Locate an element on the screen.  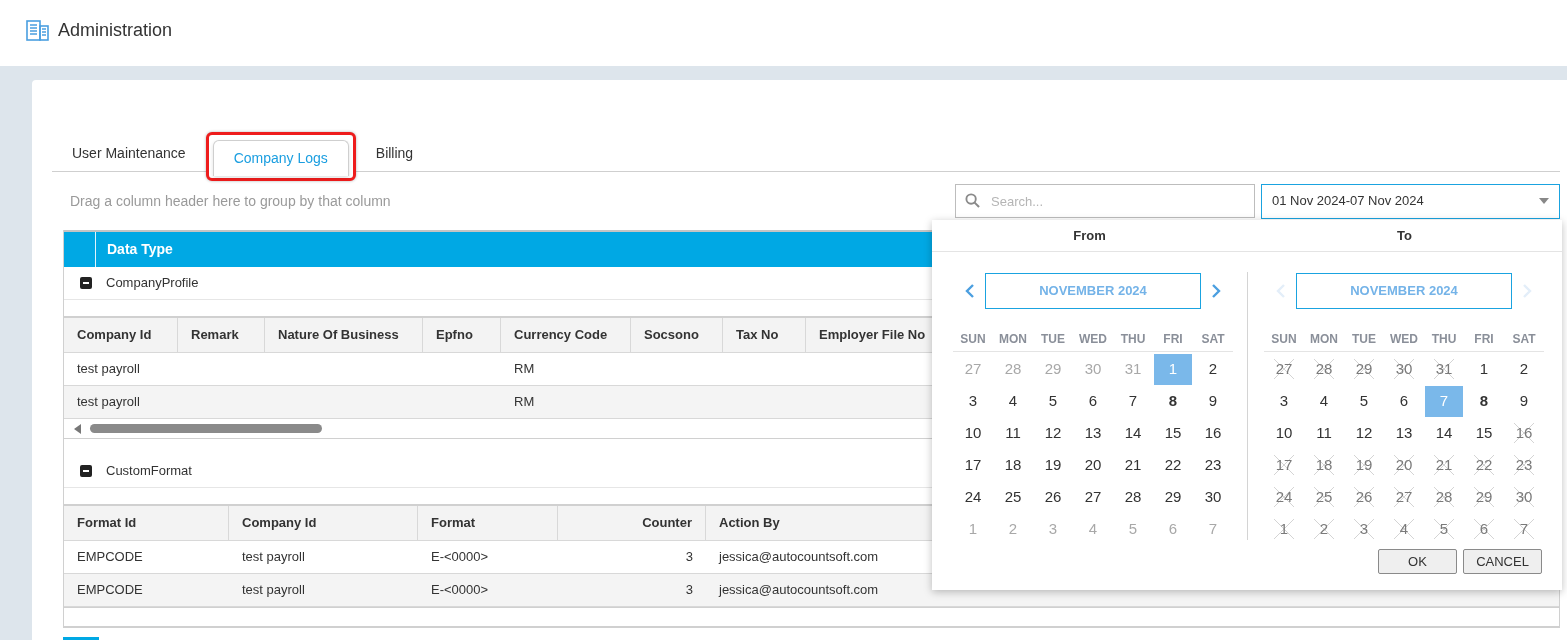
column-header: Remark is located at coordinates (221, 335).